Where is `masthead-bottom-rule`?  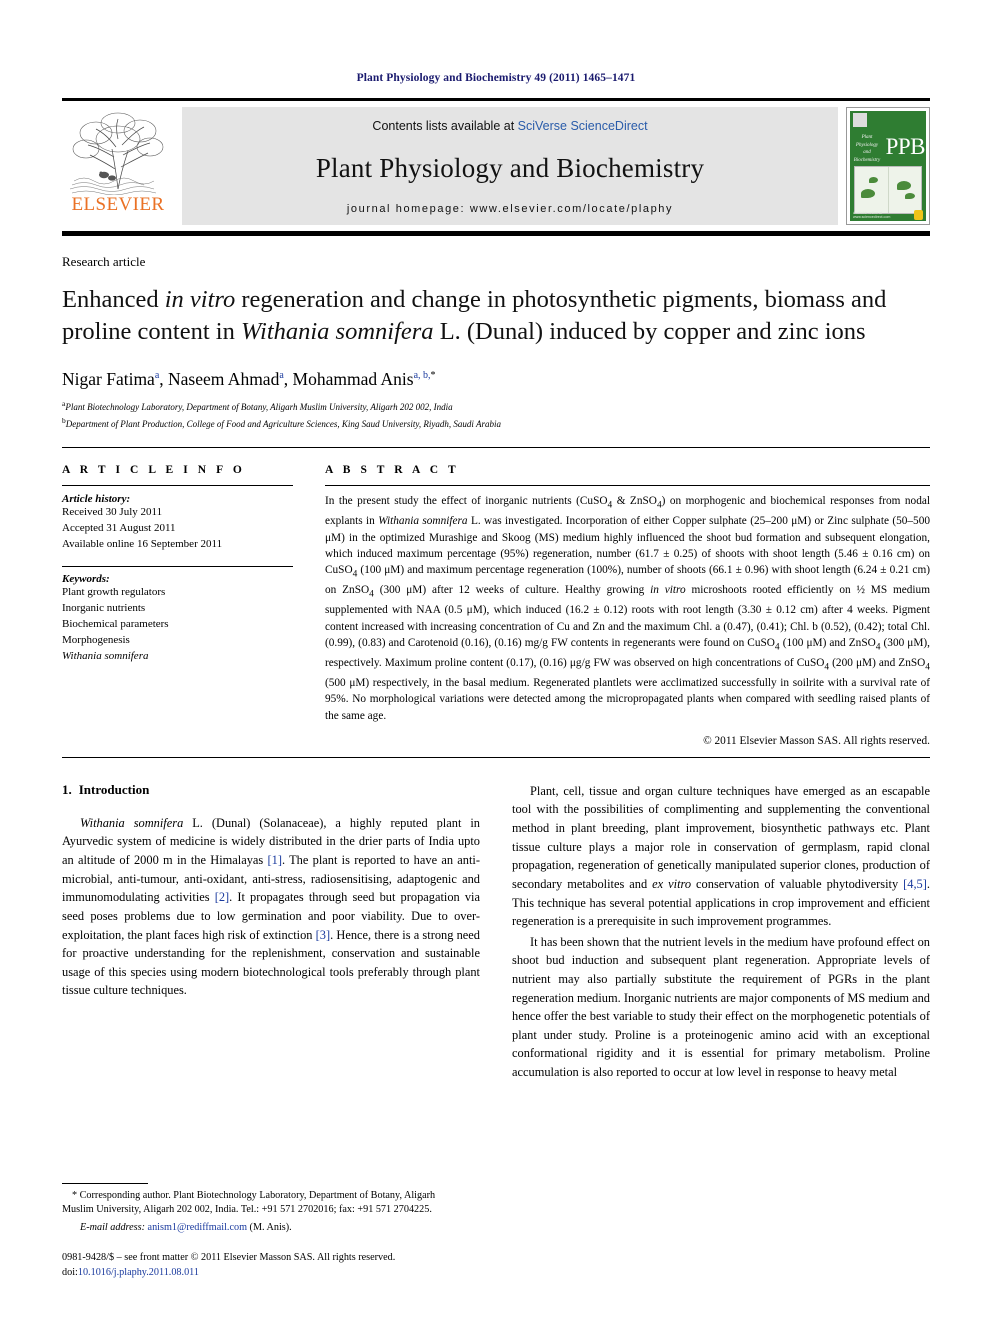
masthead-bottom-rule is located at coordinates (496, 233).